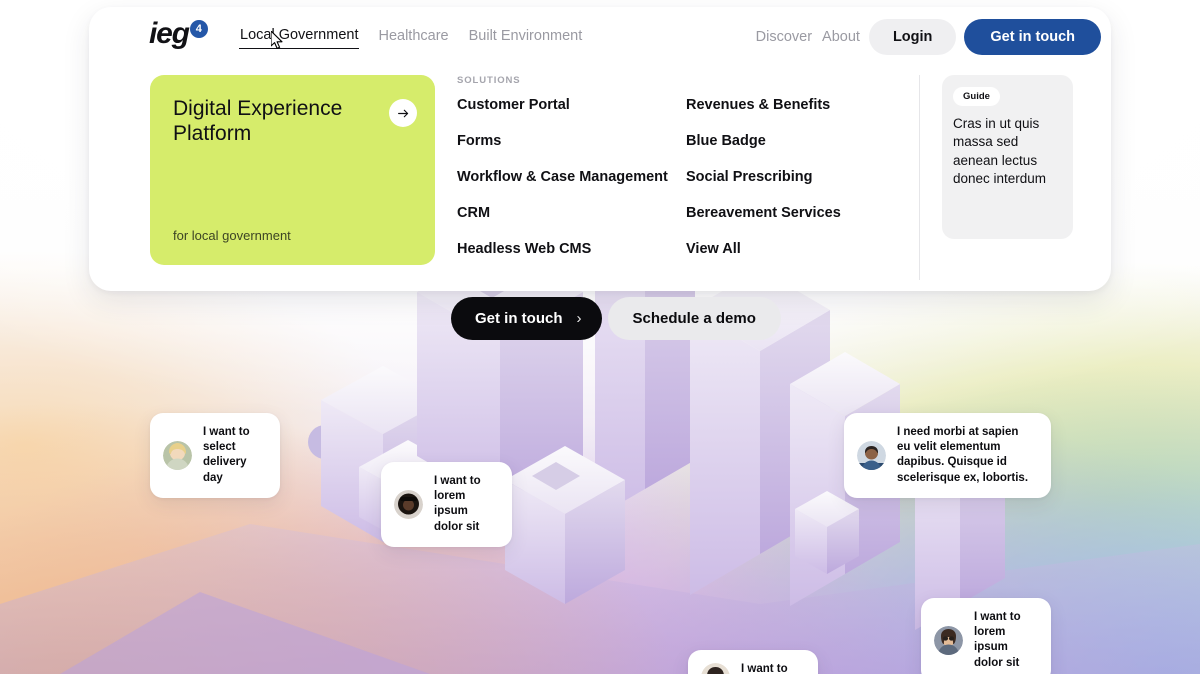 This screenshot has height=674, width=1200. I want to click on secondary-nav: Discover About Login Get in touch, so click(928, 37).